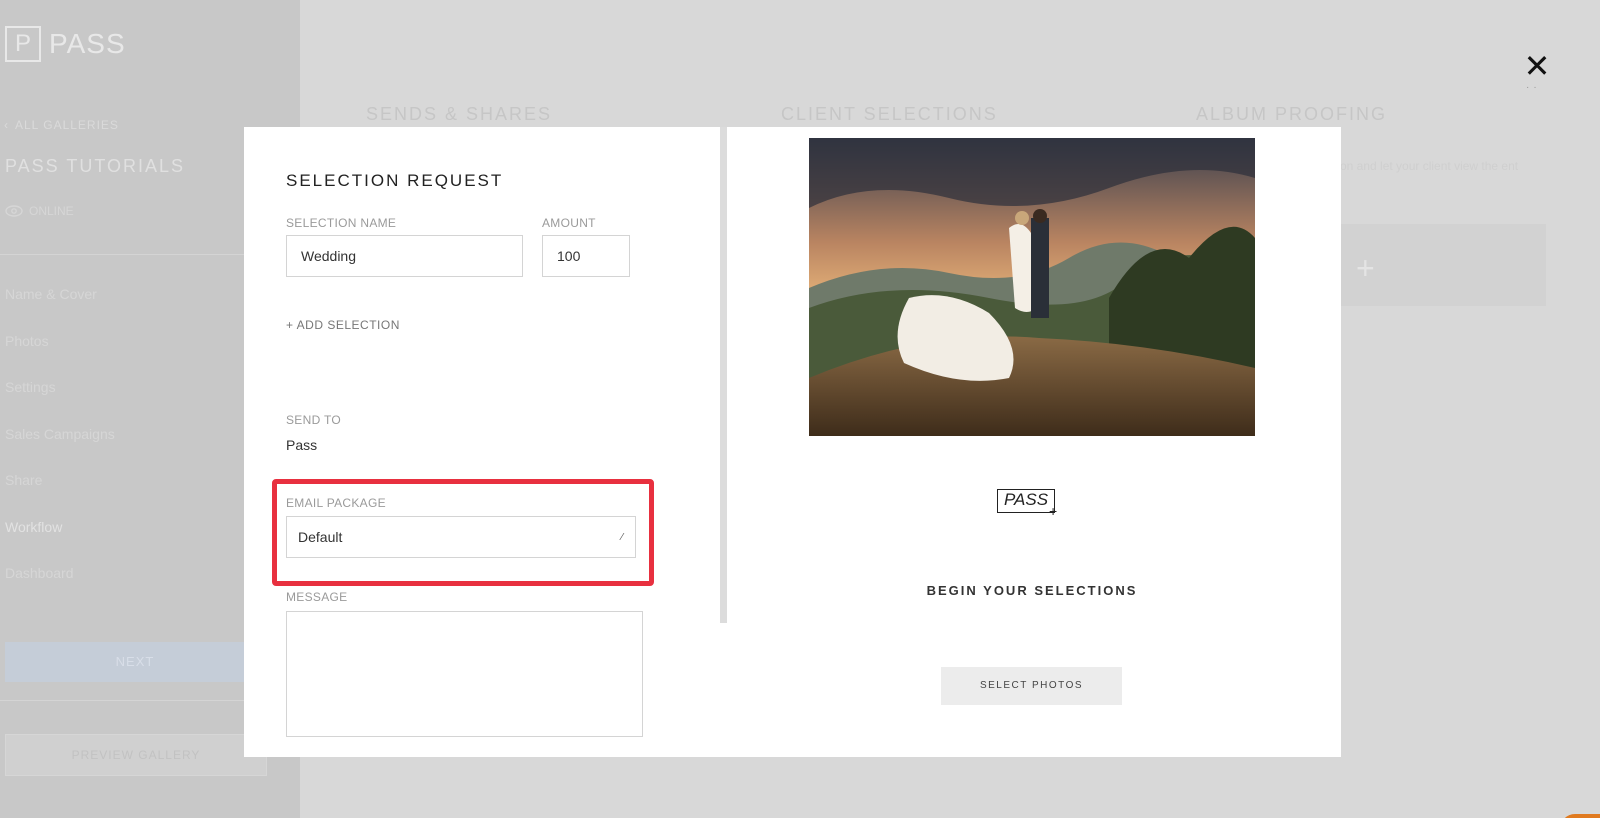 The height and width of the screenshot is (818, 1600). Describe the element at coordinates (1537, 66) in the screenshot. I see `close-icon: ✕` at that location.